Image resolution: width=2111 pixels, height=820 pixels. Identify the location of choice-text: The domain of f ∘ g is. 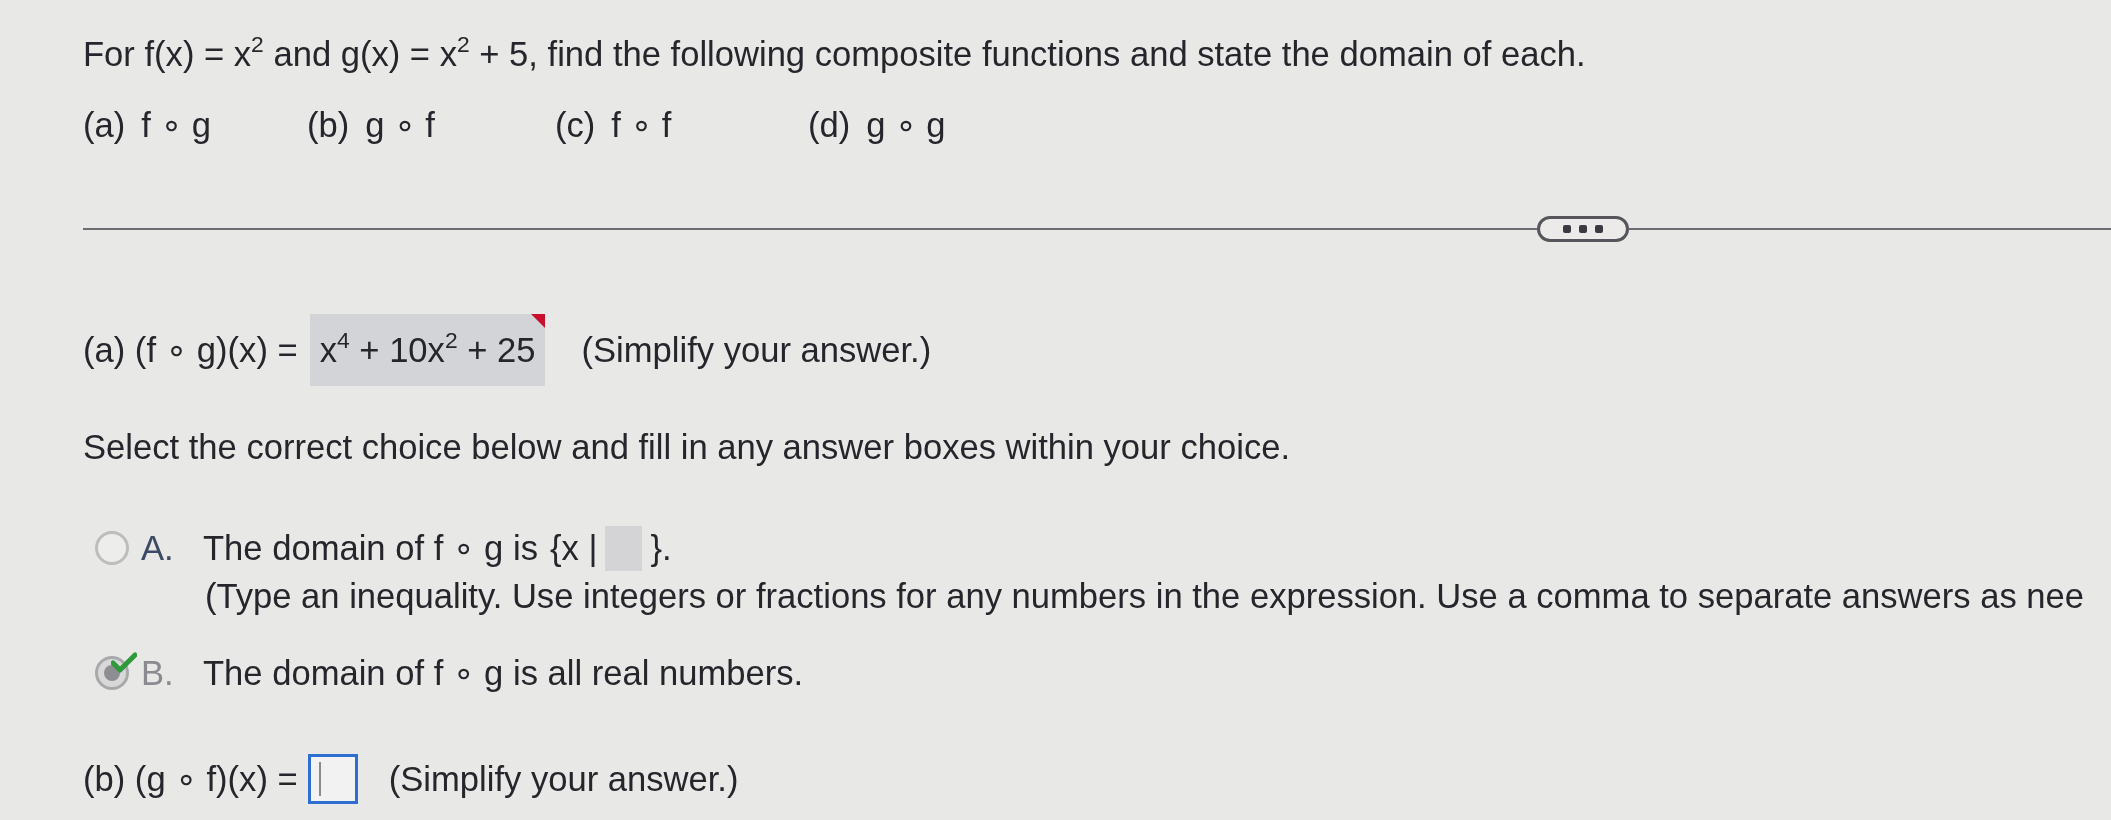
(370, 548).